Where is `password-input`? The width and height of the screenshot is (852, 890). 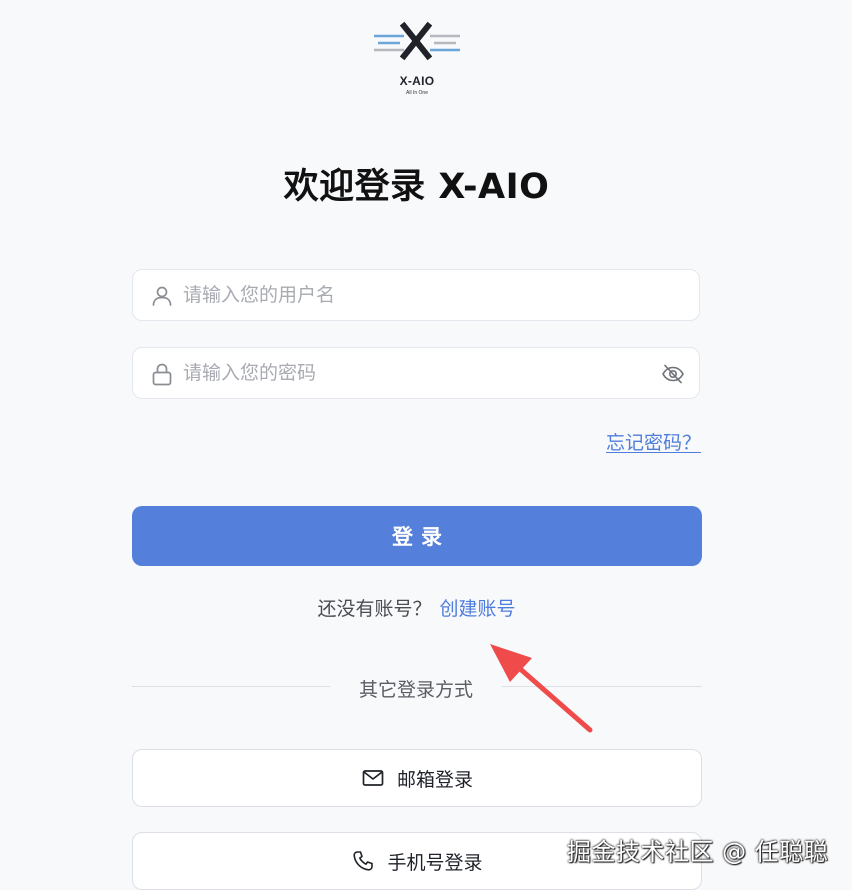 password-input is located at coordinates (418, 373).